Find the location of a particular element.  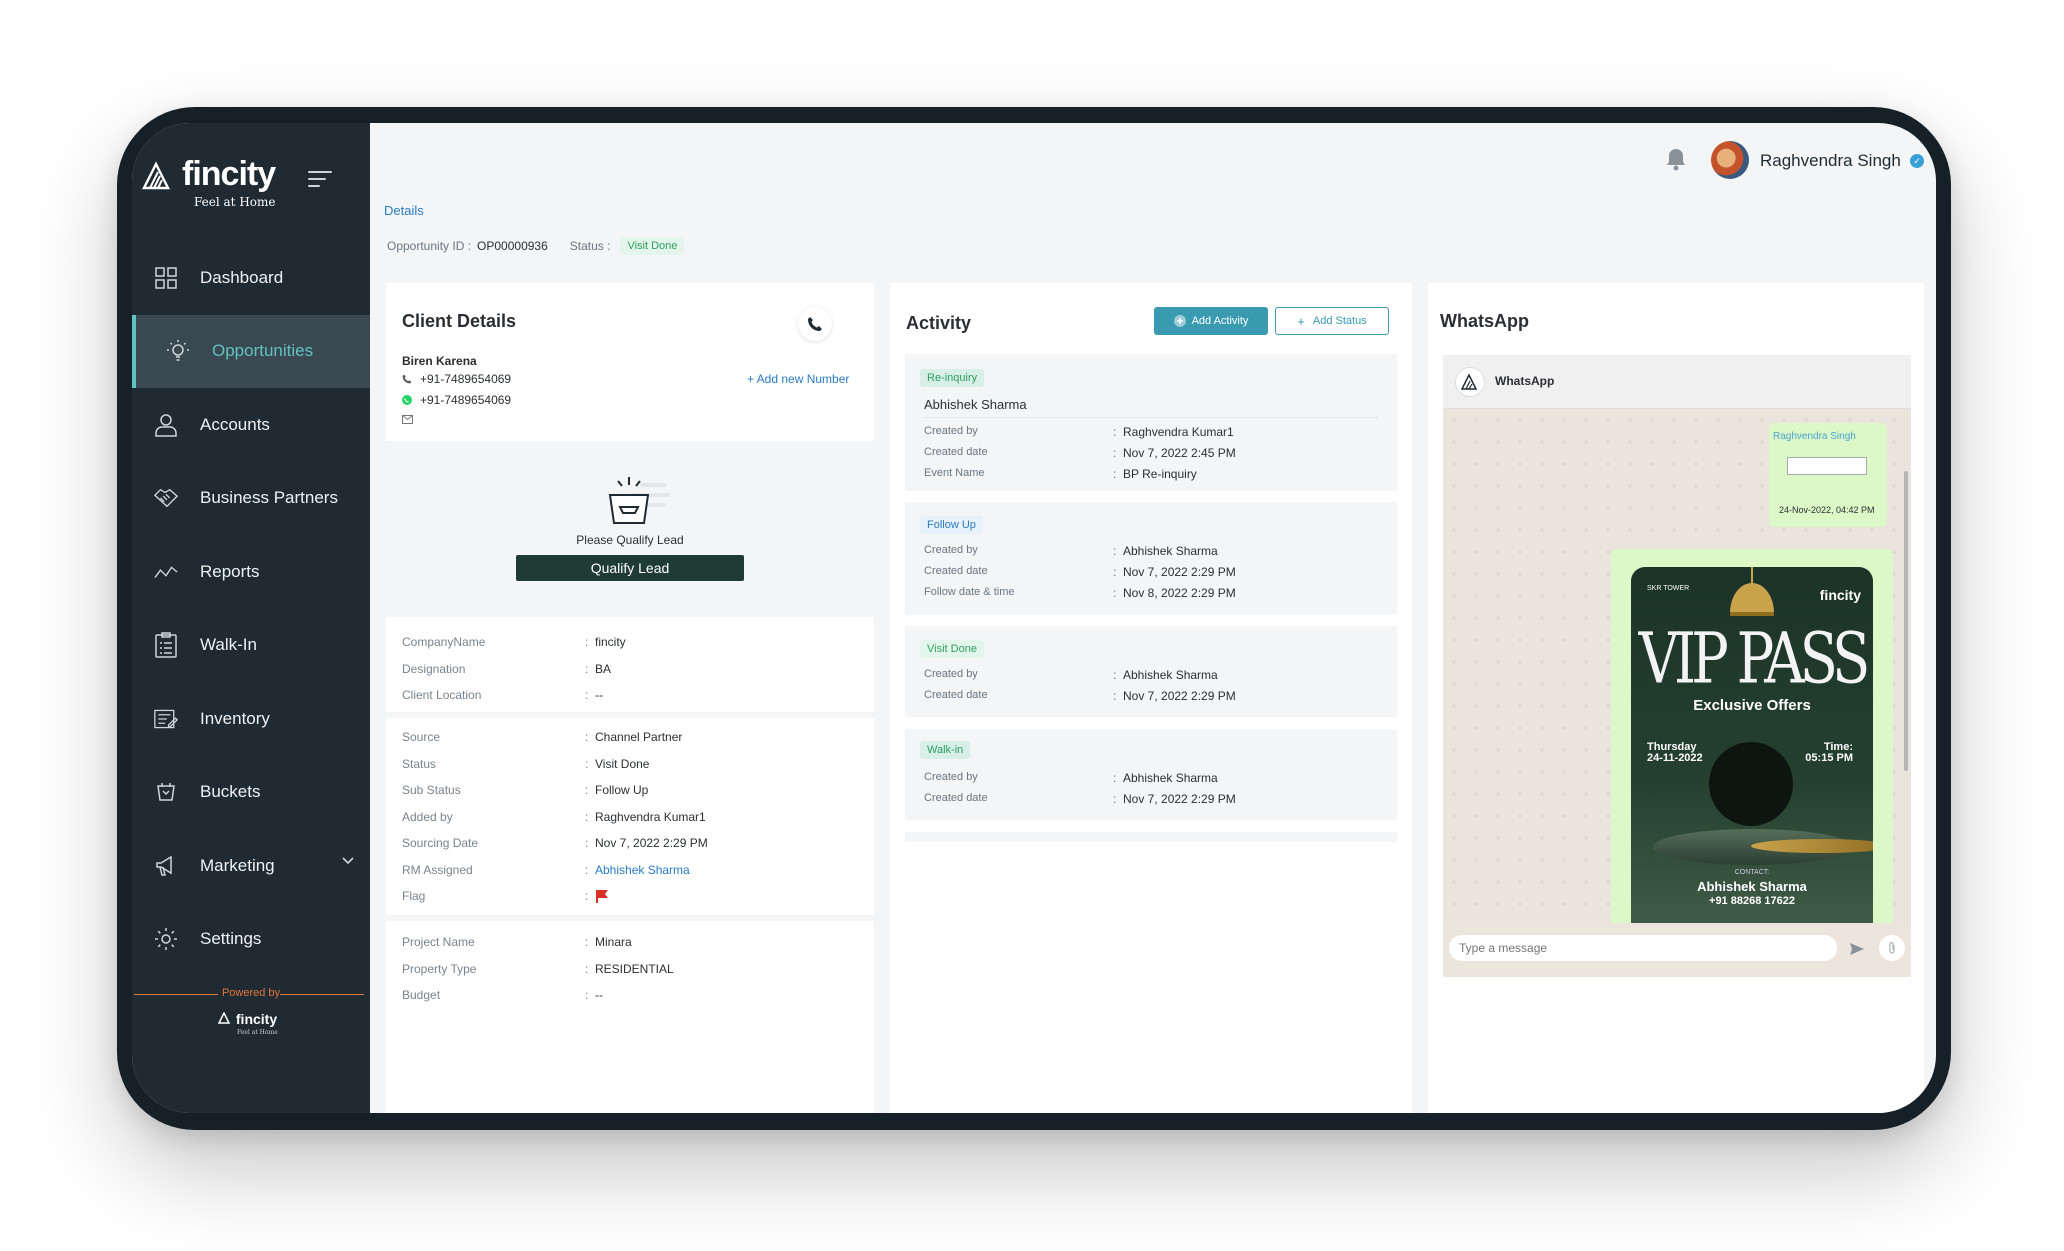

chat-header: WhatsApp is located at coordinates (1677, 382).